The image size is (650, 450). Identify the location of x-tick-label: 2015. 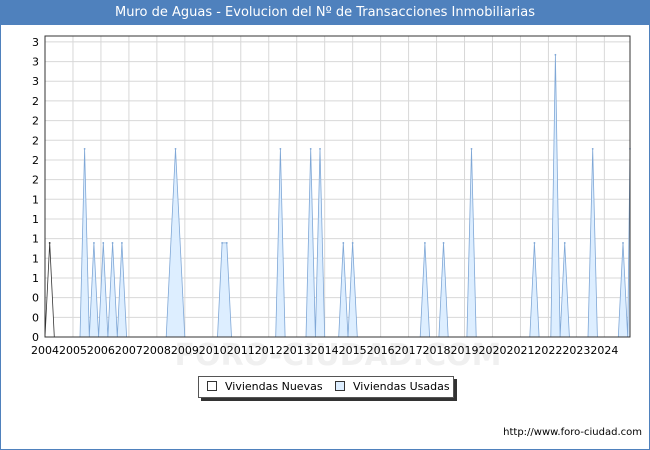
(353, 350).